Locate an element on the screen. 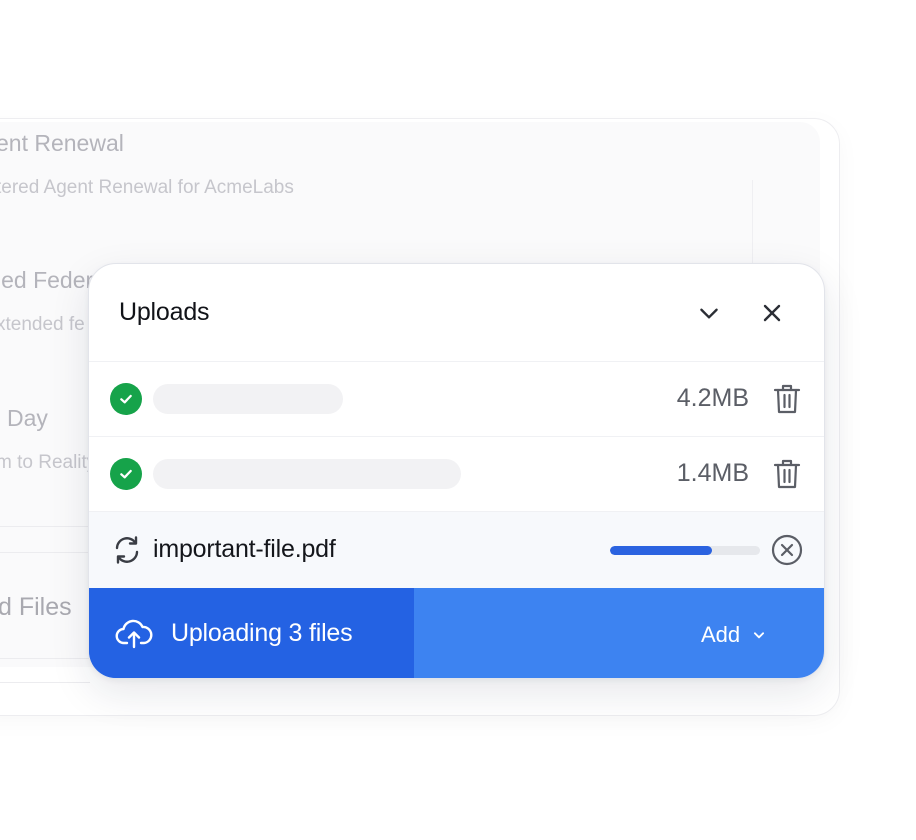 The width and height of the screenshot is (916, 840). background-item-subtitle: tered Agent Renewal for AcmeLabs is located at coordinates (147, 187).